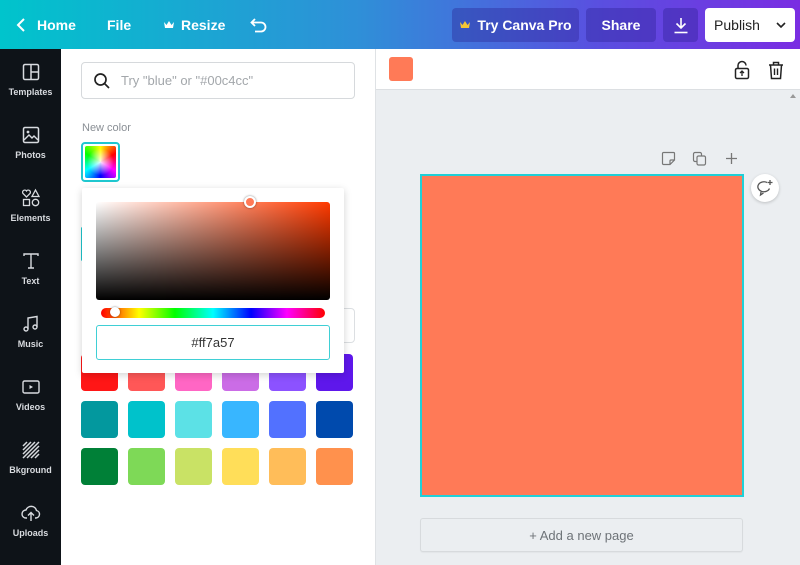  What do you see at coordinates (524, 25) in the screenshot?
I see `try-pro-label: Try Canva Pro` at bounding box center [524, 25].